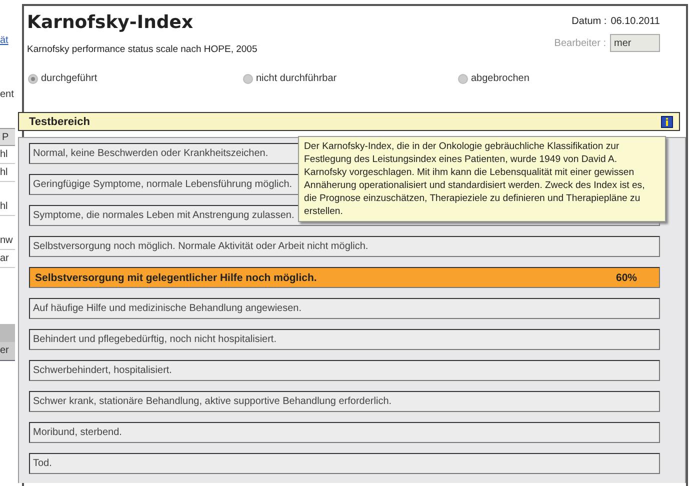 The width and height of the screenshot is (695, 486). Describe the element at coordinates (482, 179) in the screenshot. I see `tooltip: Der Karnofsky-Index, die in der Onkologie gebräuchliche Klassifikation zur Festlegung des Leistungsindex eines Patienten, wurde 1949 von David A. Karnofsky vorgeschlagen. Mit ihm kann die Lebensqualität mit einer gewissen Annäherung operationalisiert und standardisiert werden. Zweck des Index ist es, die Prognose einzuschätzen, Therapieziele zu definieren und Therapiepläne zu erstellen.` at that location.